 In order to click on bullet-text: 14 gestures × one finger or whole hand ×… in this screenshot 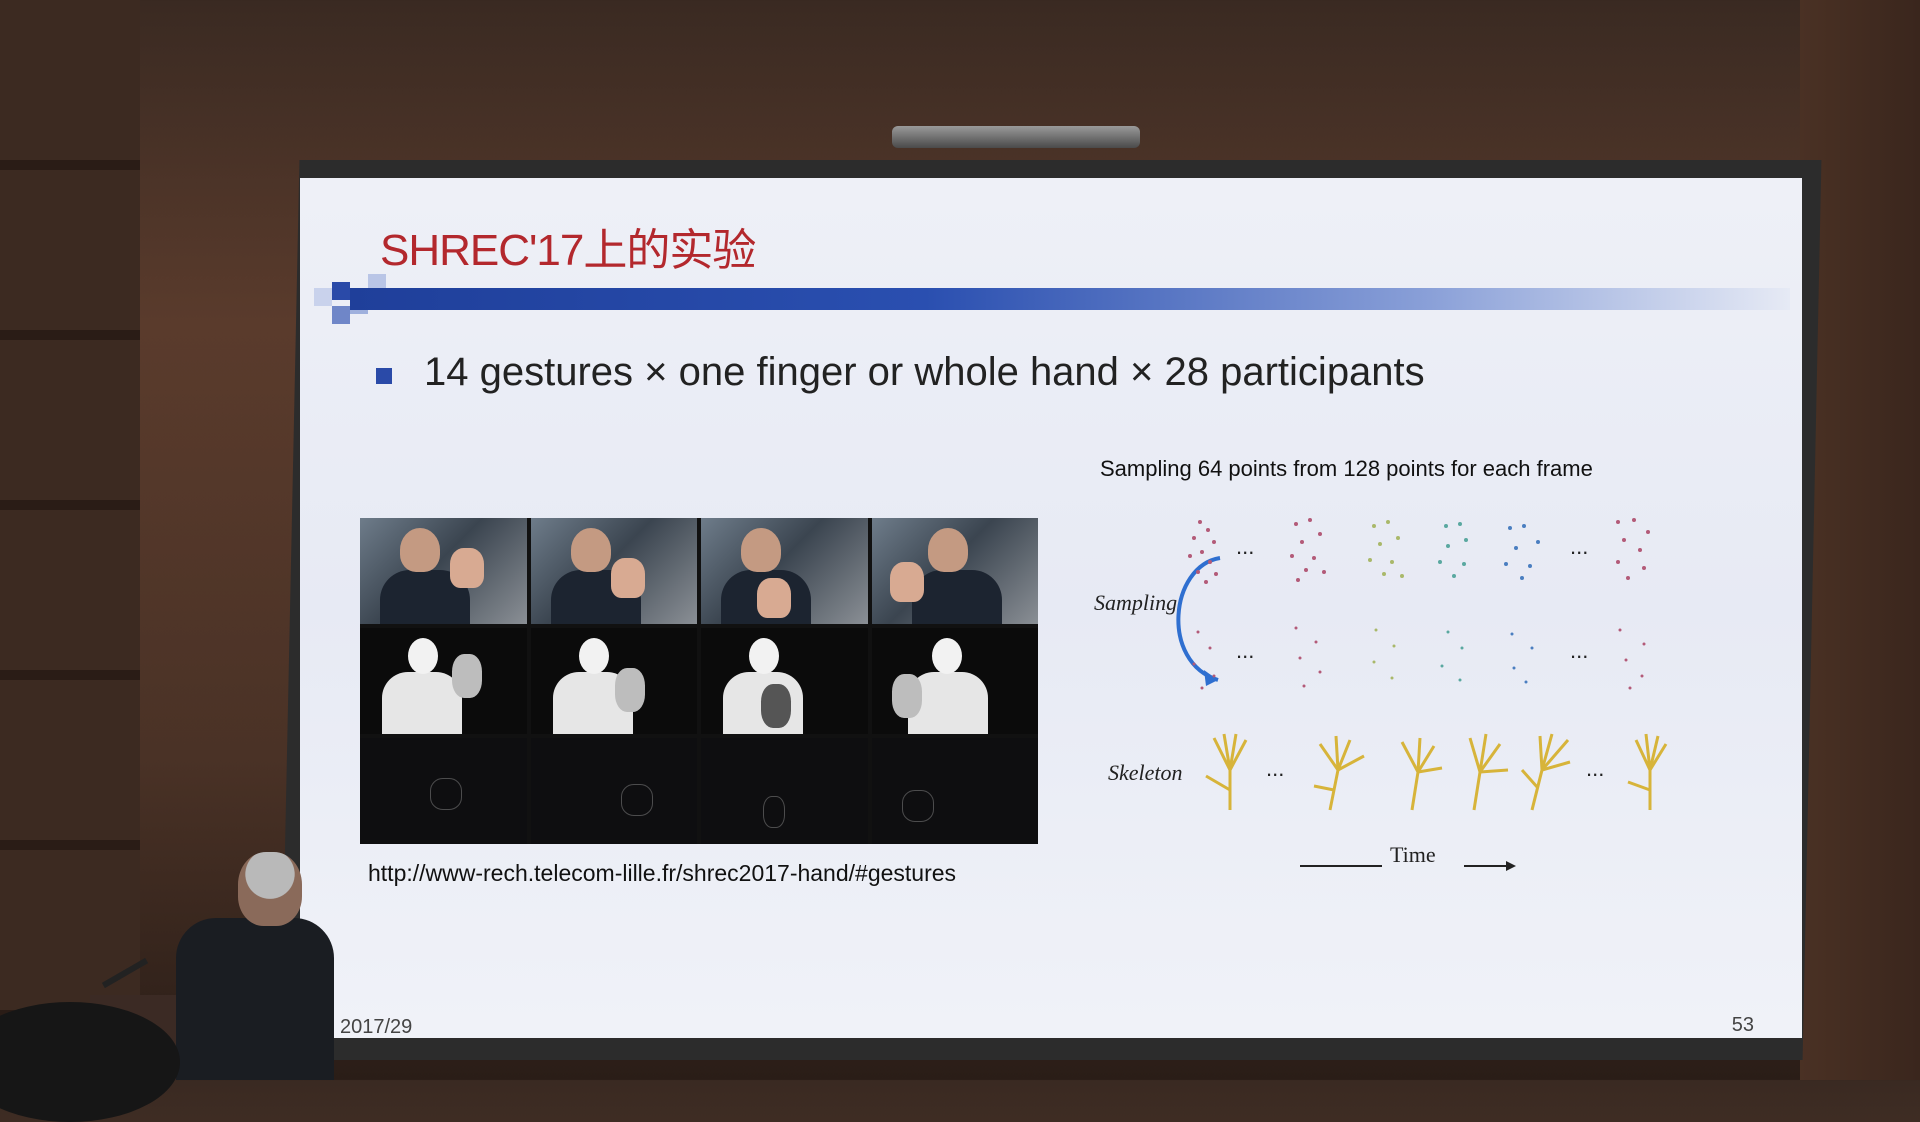, I will do `click(924, 372)`.